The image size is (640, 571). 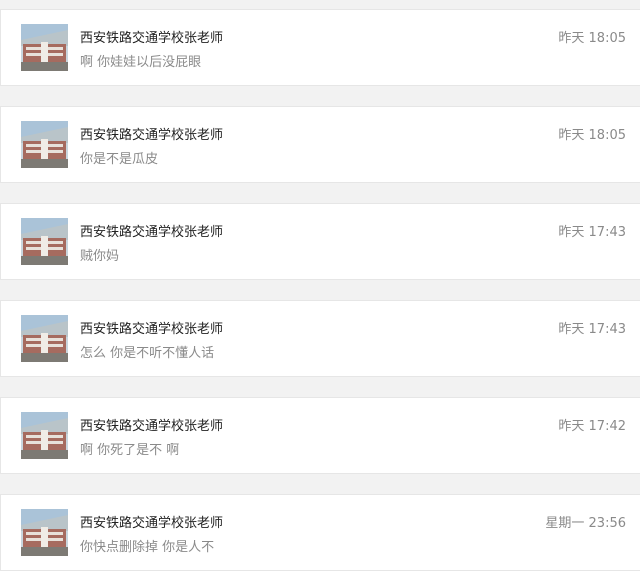 I want to click on message-preview: 啊 你娃娃以后没屁眼, so click(x=141, y=62).